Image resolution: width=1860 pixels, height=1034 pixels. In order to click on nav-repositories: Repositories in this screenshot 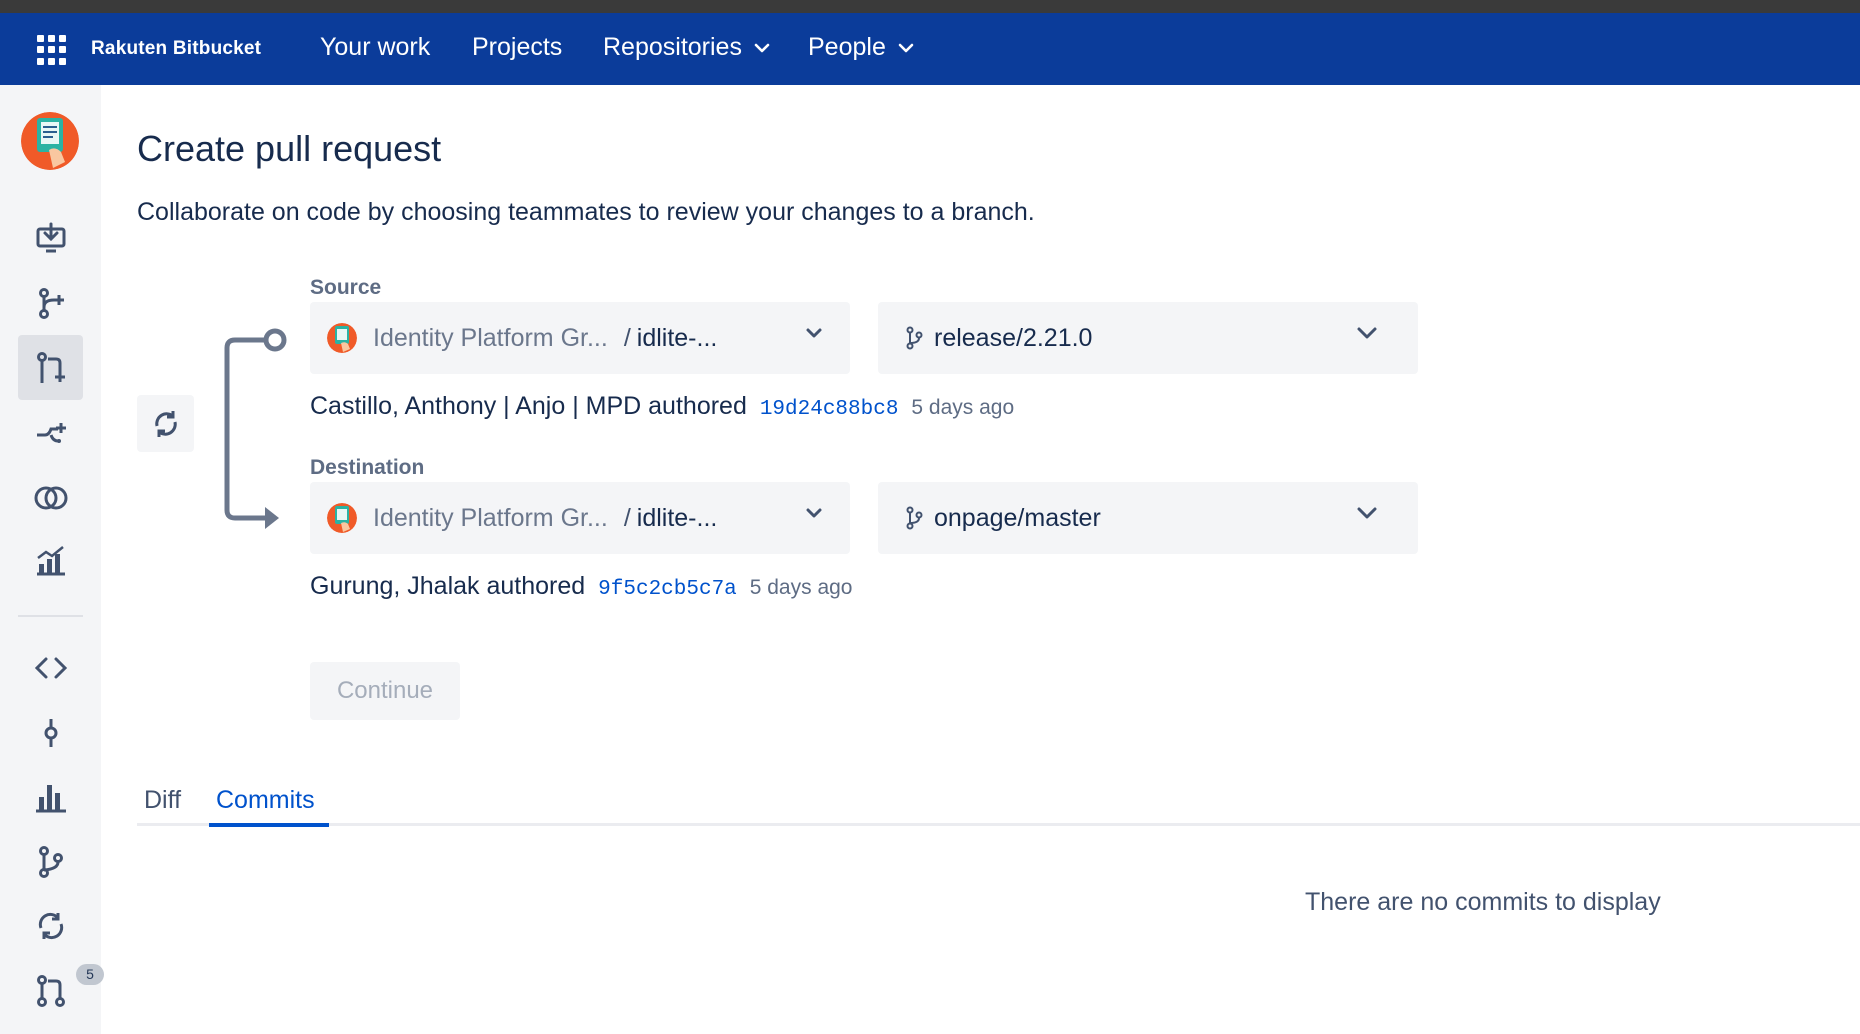, I will do `click(686, 47)`.